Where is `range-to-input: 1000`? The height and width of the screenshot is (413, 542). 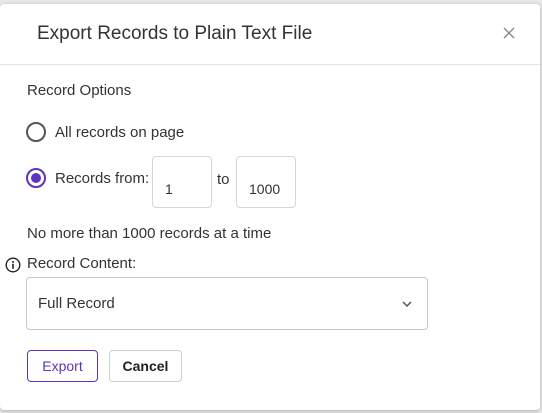
range-to-input: 1000 is located at coordinates (266, 182).